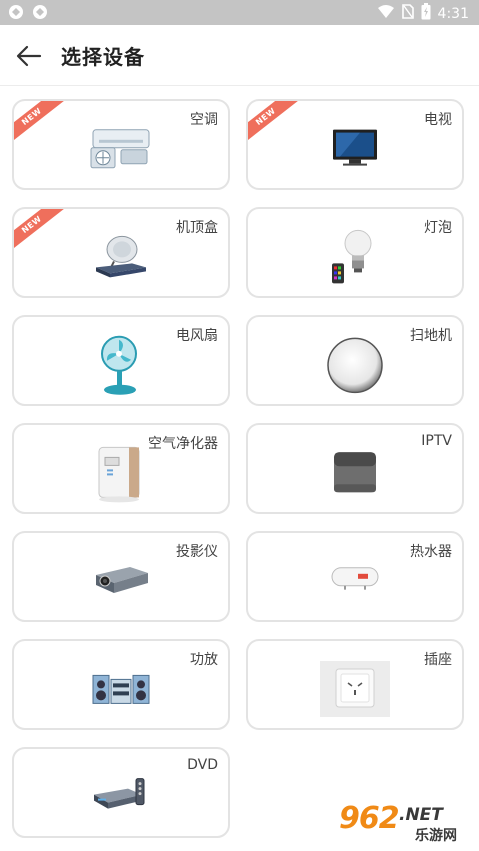  Describe the element at coordinates (197, 552) in the screenshot. I see `device-label: 投影仪` at that location.